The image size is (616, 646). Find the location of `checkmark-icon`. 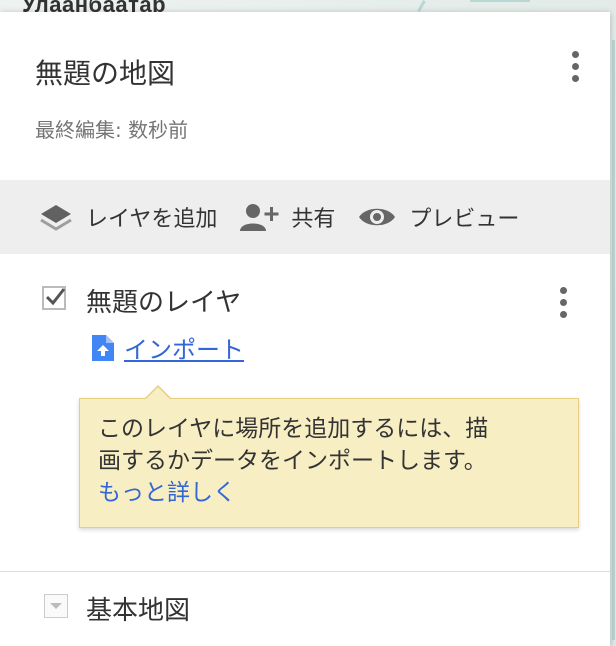

checkmark-icon is located at coordinates (55, 297).